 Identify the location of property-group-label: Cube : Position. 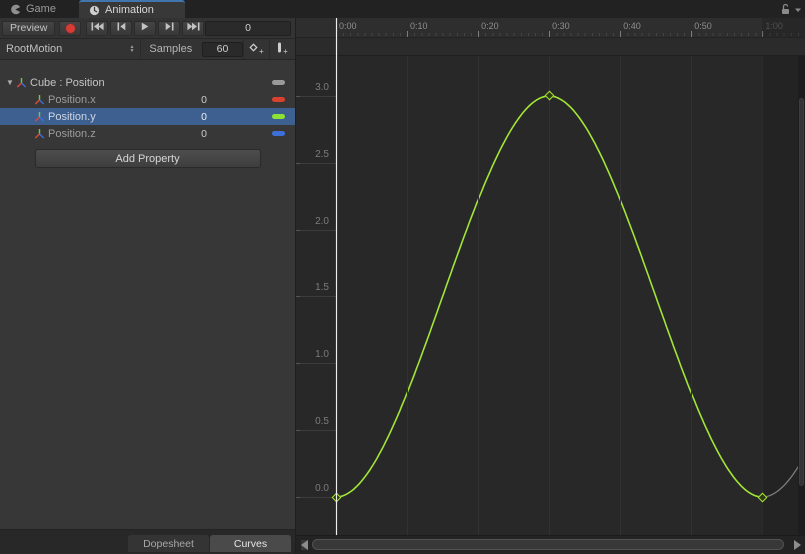
(67, 82).